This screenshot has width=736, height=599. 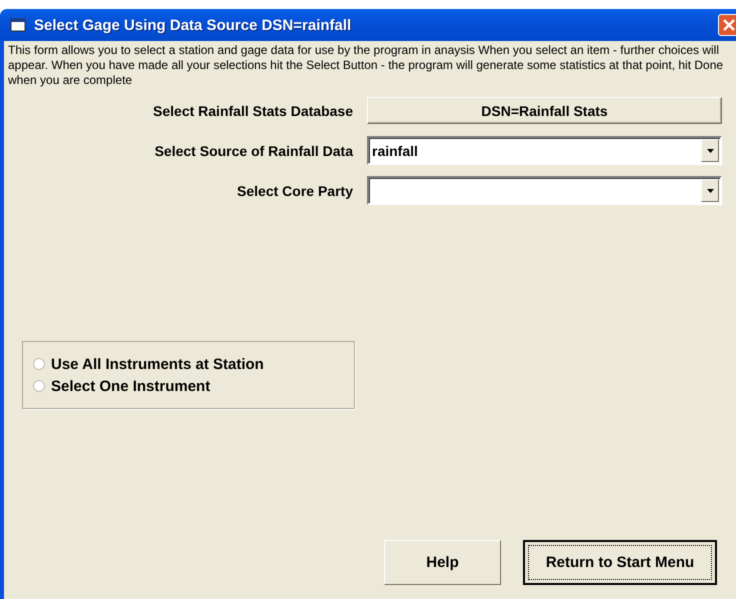 What do you see at coordinates (253, 150) in the screenshot?
I see `field-label: Select Source of Rainfall Data` at bounding box center [253, 150].